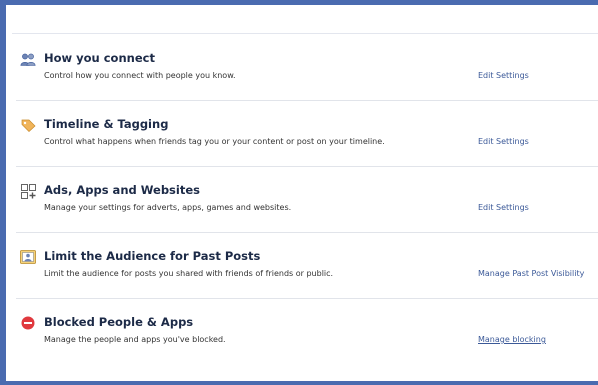 Image resolution: width=598 pixels, height=385 pixels. Describe the element at coordinates (99, 58) in the screenshot. I see `section-title: How you connect` at that location.